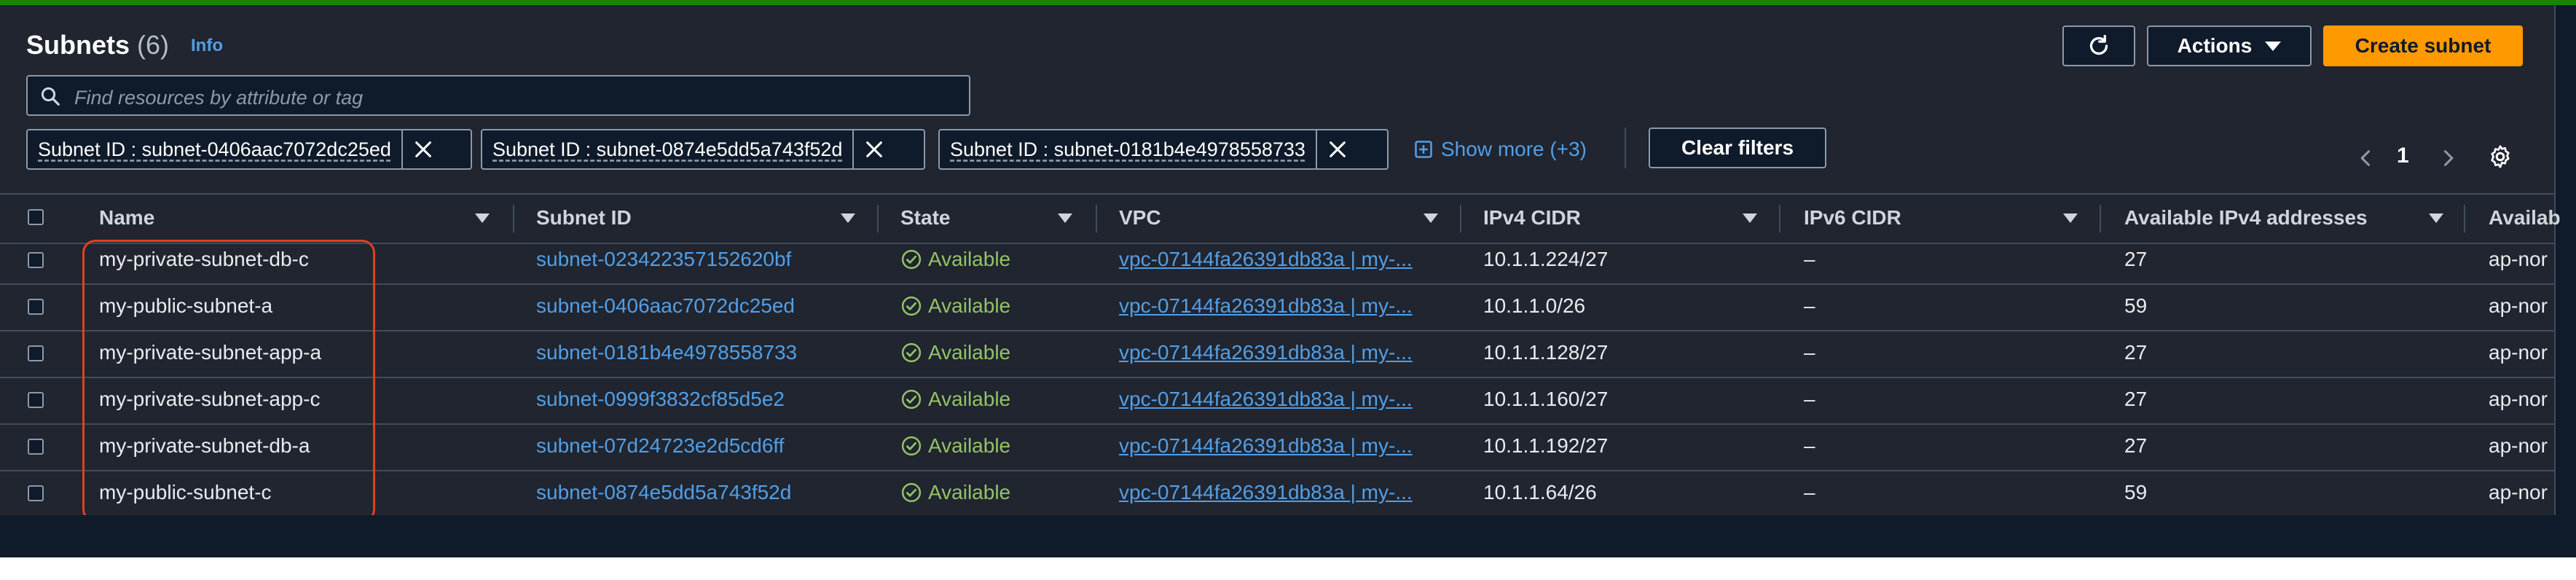  Describe the element at coordinates (1140, 218) in the screenshot. I see `column-header-vpc: VPC` at that location.